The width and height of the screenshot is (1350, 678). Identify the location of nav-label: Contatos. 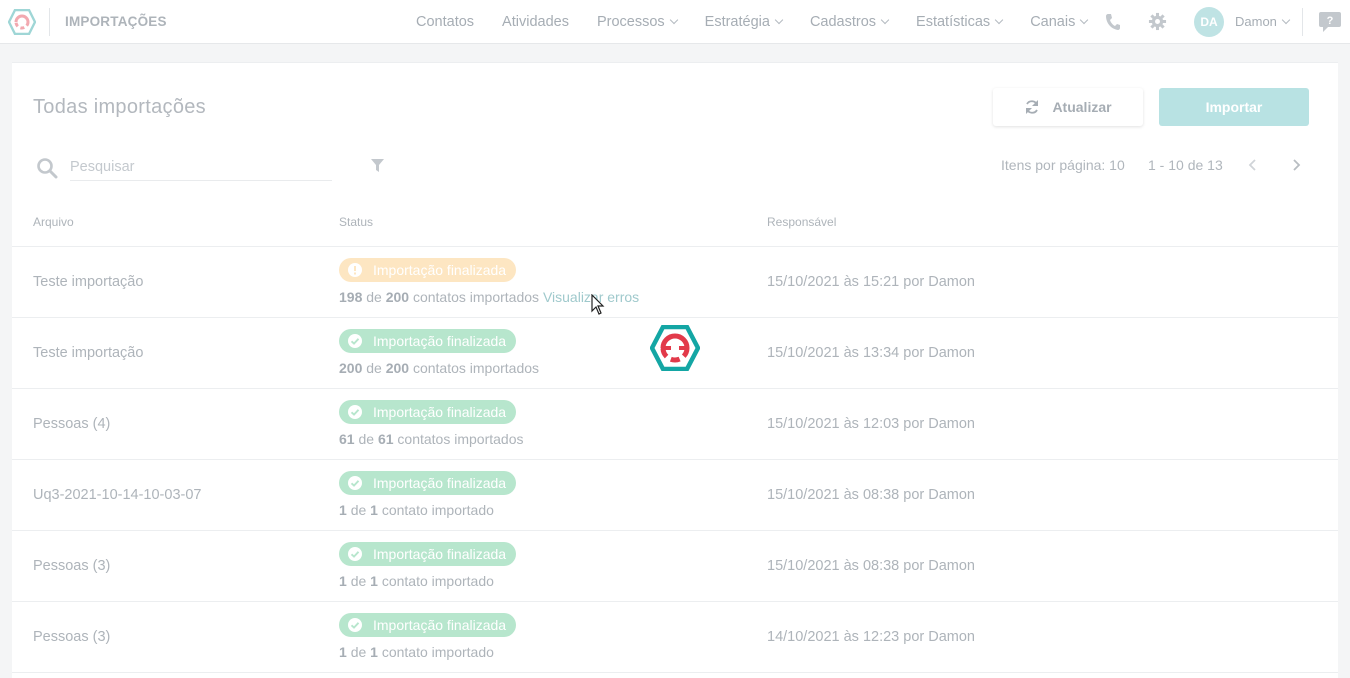
(445, 22).